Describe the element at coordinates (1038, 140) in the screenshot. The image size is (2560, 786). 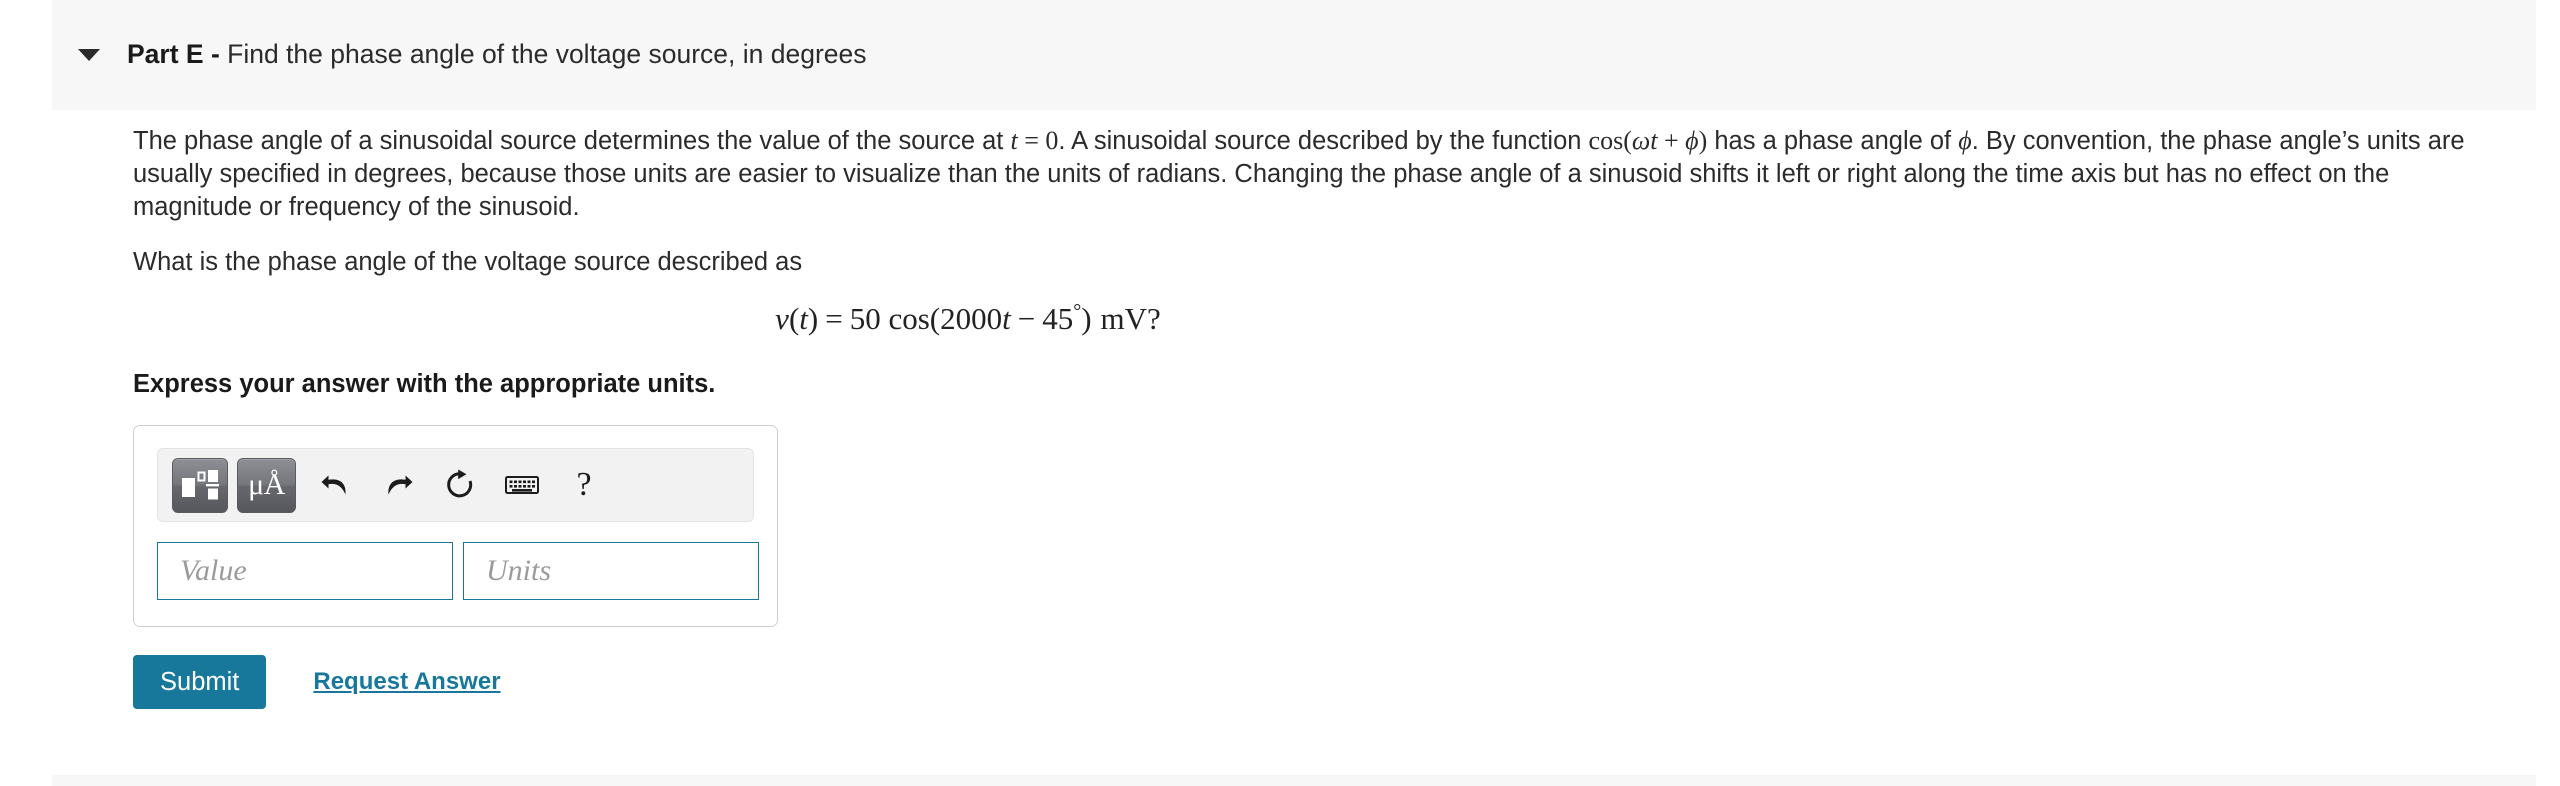
I see `math-equals-zero: = 0` at that location.